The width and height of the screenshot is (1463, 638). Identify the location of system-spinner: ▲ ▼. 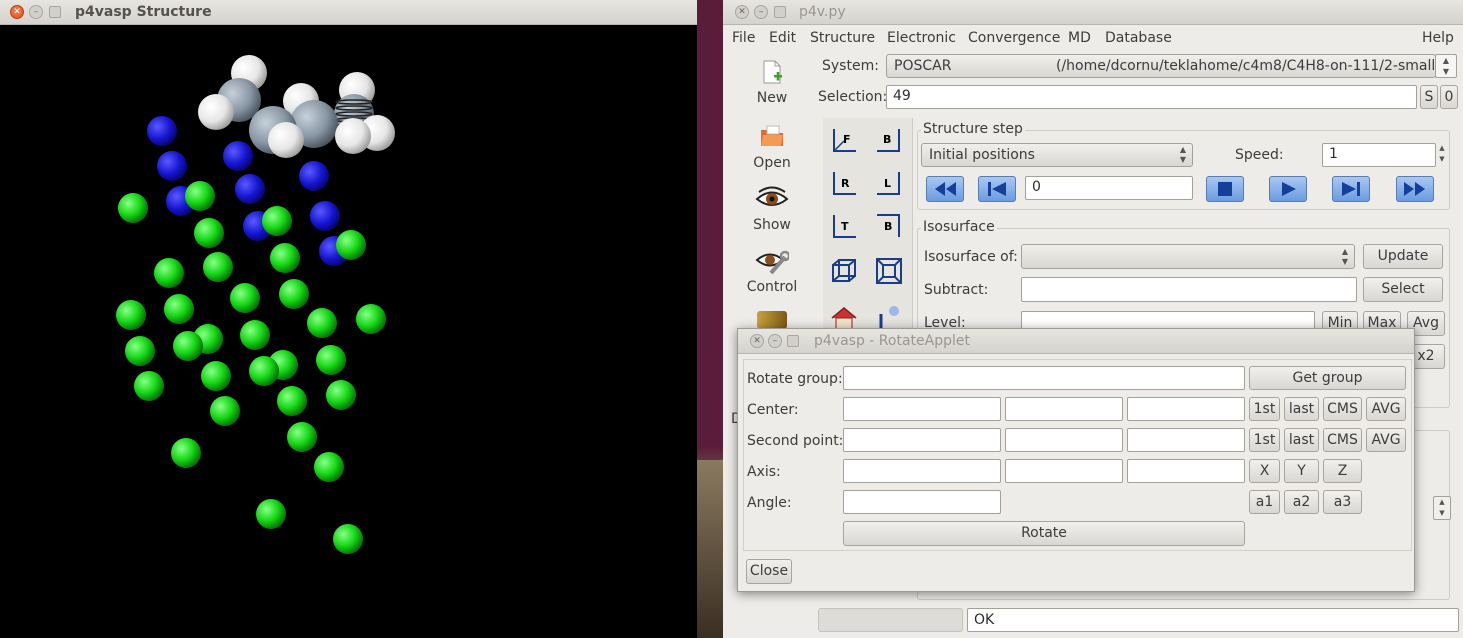
(1446, 66).